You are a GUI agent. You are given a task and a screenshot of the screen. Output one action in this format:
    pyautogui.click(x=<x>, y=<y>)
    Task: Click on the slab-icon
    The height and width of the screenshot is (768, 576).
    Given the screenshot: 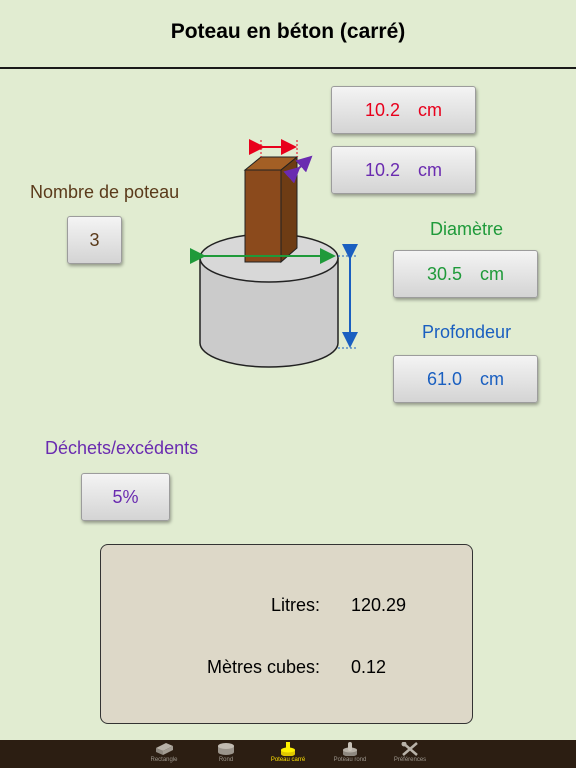 What is the action you would take?
    pyautogui.click(x=164, y=749)
    